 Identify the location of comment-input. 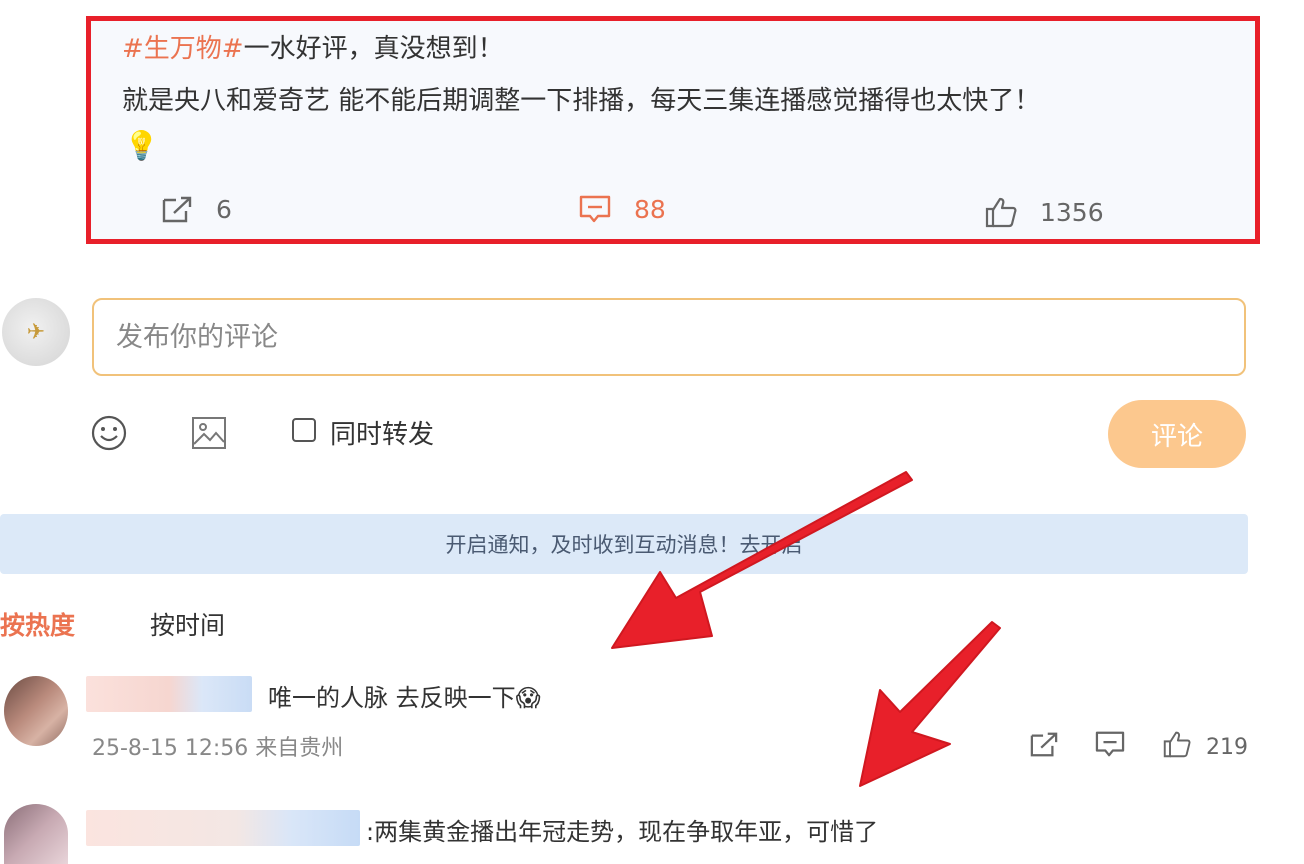
(669, 337).